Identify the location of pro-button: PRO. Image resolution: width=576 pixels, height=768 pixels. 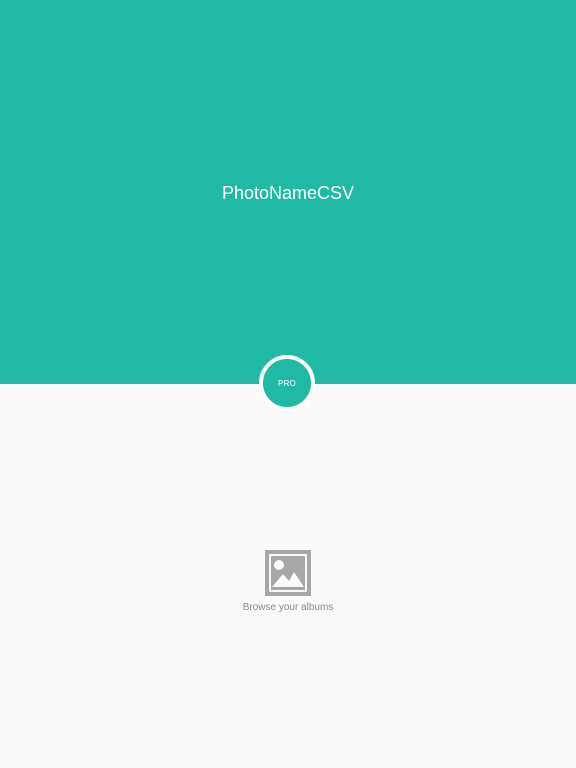
(287, 383).